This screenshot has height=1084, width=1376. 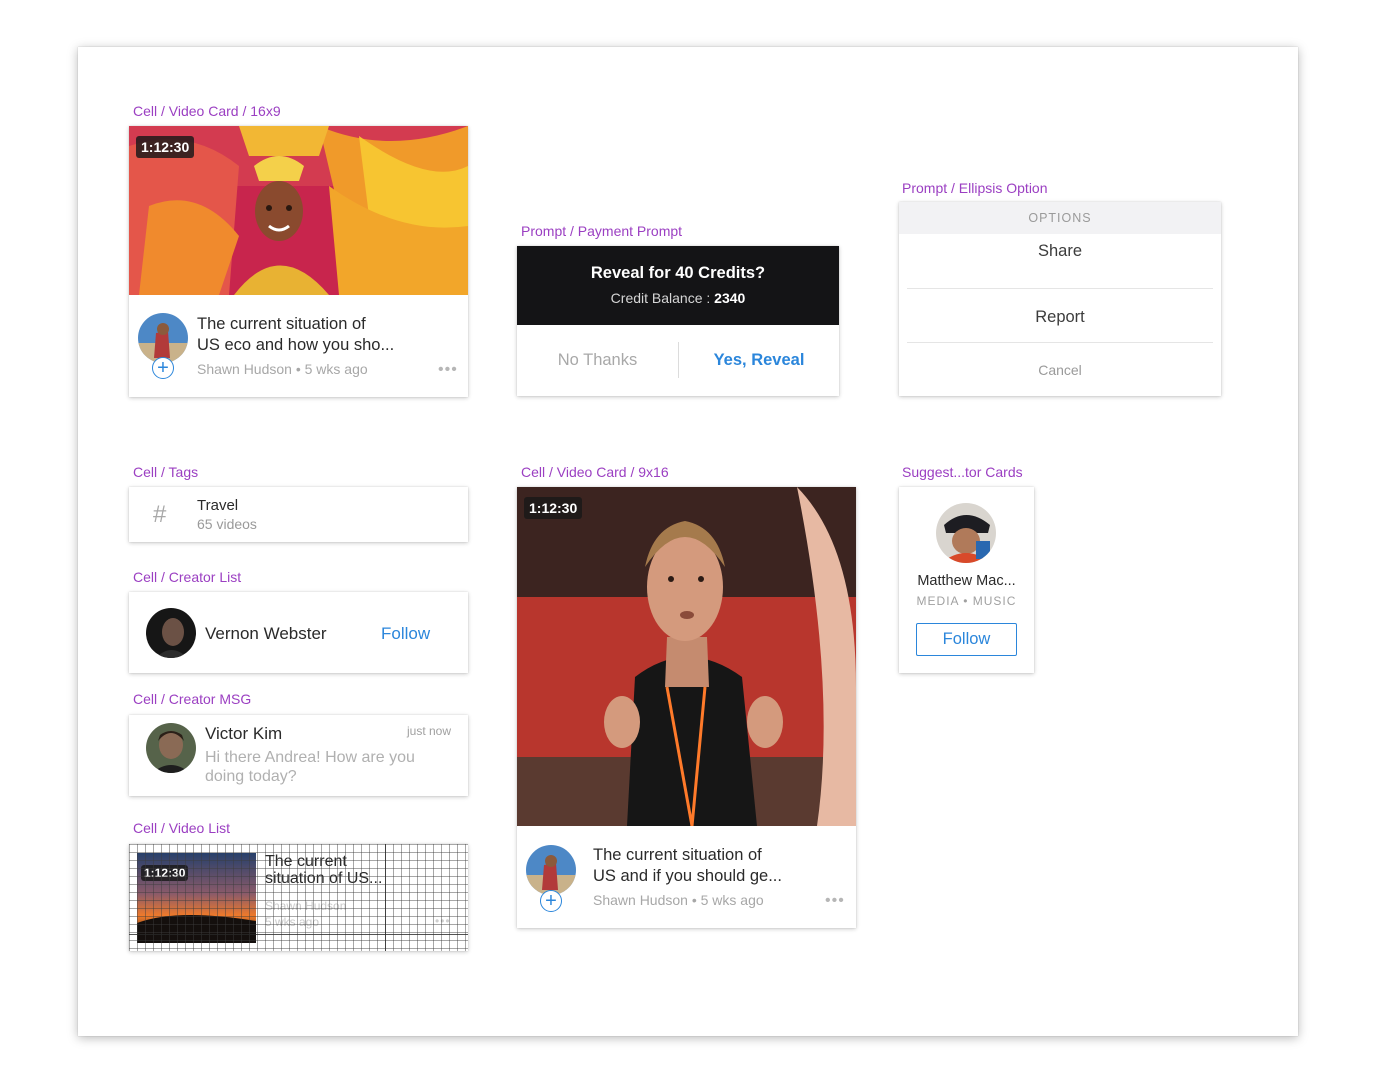 What do you see at coordinates (759, 360) in the screenshot?
I see `yes-reveal-button: Yes, Reveal` at bounding box center [759, 360].